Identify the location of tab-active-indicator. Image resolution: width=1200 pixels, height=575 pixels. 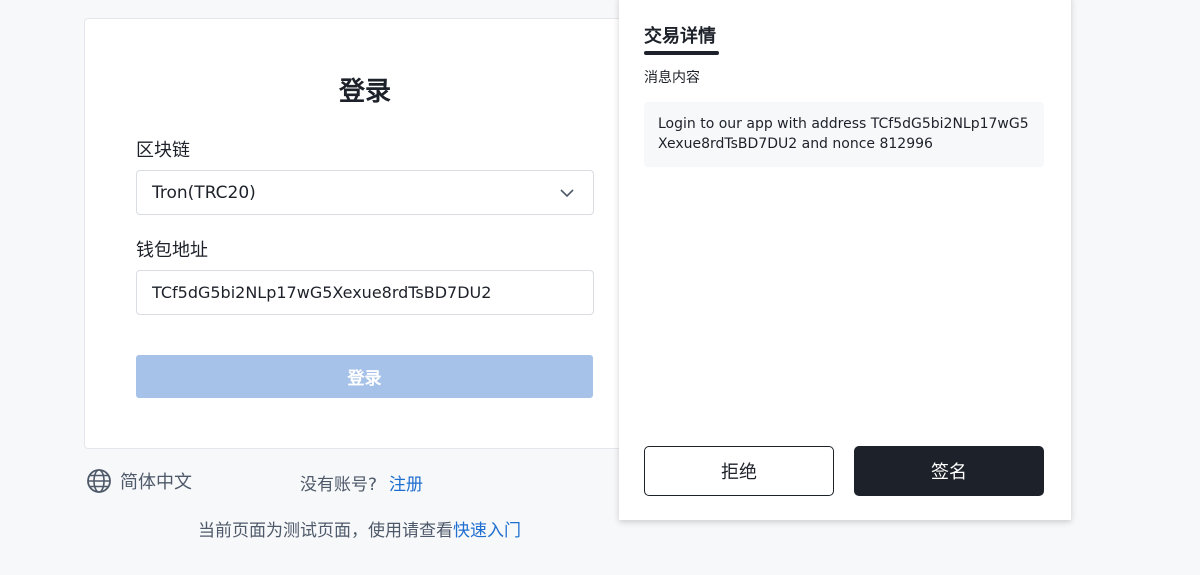
(681, 53).